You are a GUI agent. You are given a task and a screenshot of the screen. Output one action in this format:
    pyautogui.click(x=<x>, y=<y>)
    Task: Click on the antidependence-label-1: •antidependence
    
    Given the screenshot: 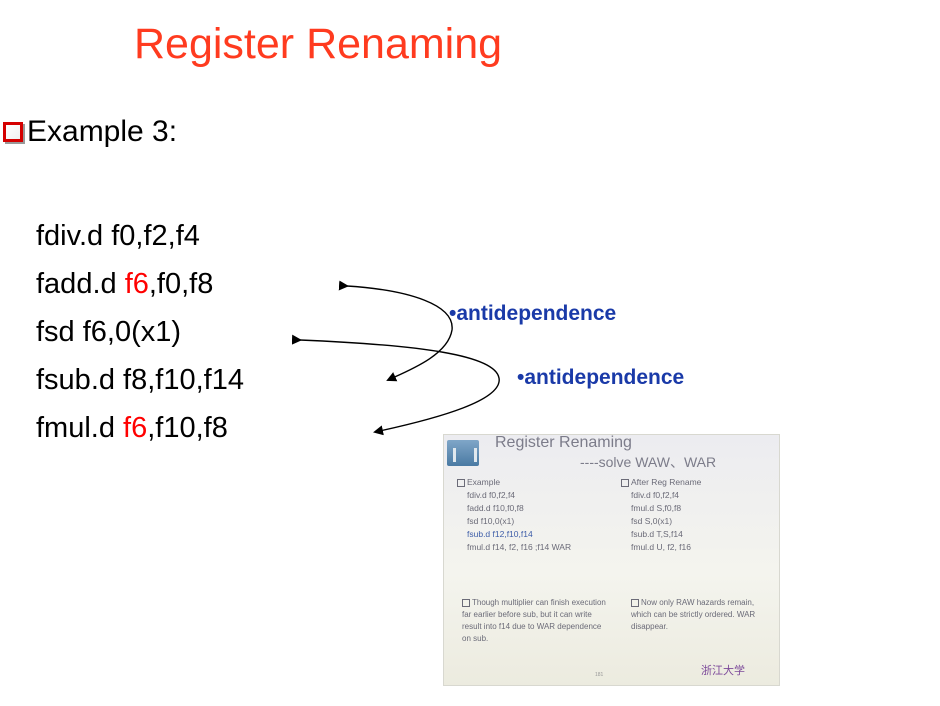 What is the action you would take?
    pyautogui.click(x=533, y=313)
    